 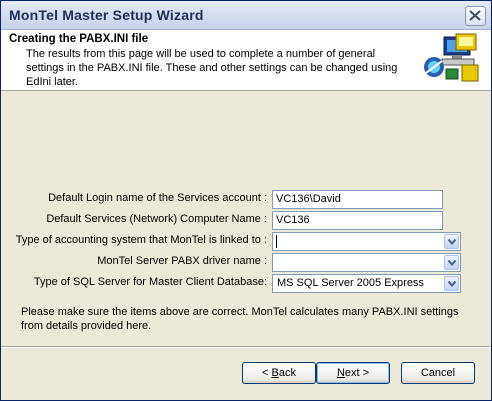 What do you see at coordinates (451, 57) in the screenshot?
I see `computer-setup-icon` at bounding box center [451, 57].